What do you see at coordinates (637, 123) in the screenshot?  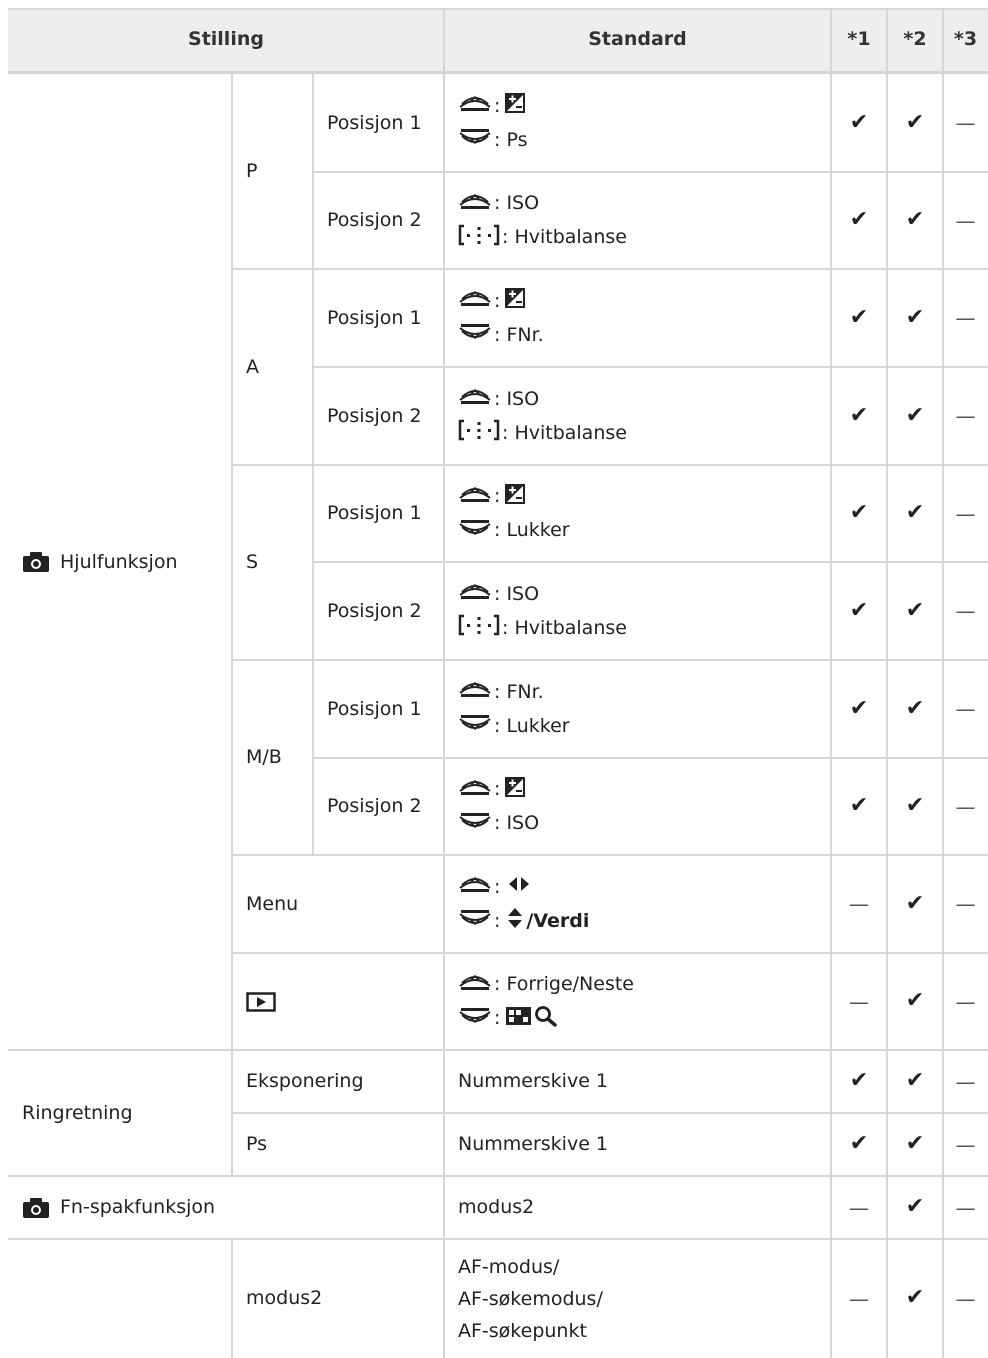 I see `standard-p-pos1: : : Ps` at bounding box center [637, 123].